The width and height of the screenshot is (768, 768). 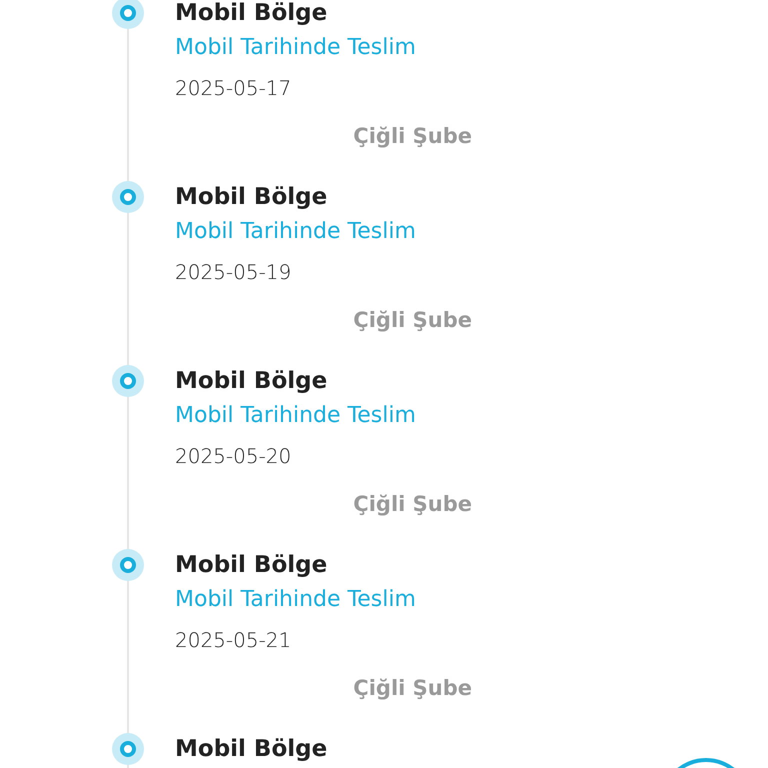 I want to click on timeline-date: 2025-05-21, so click(x=233, y=640).